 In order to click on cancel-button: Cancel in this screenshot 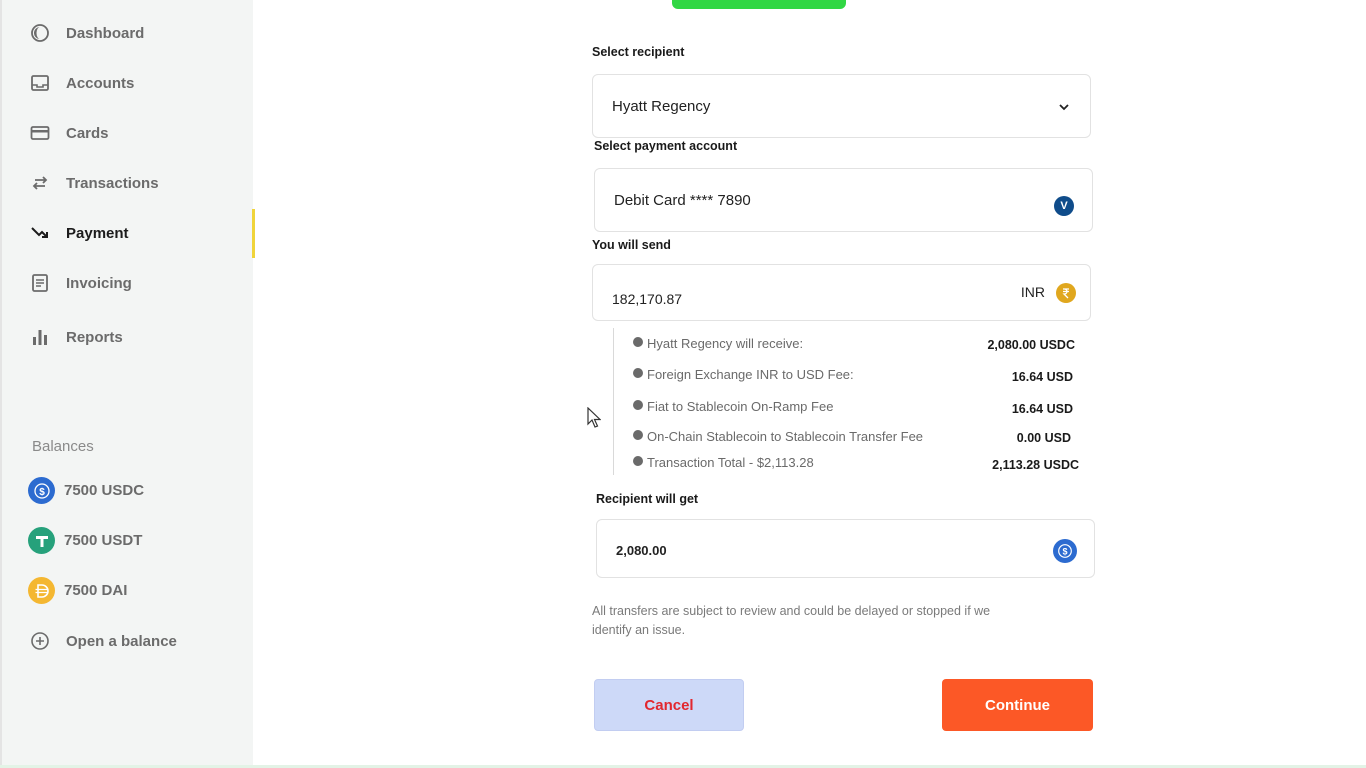, I will do `click(669, 705)`.